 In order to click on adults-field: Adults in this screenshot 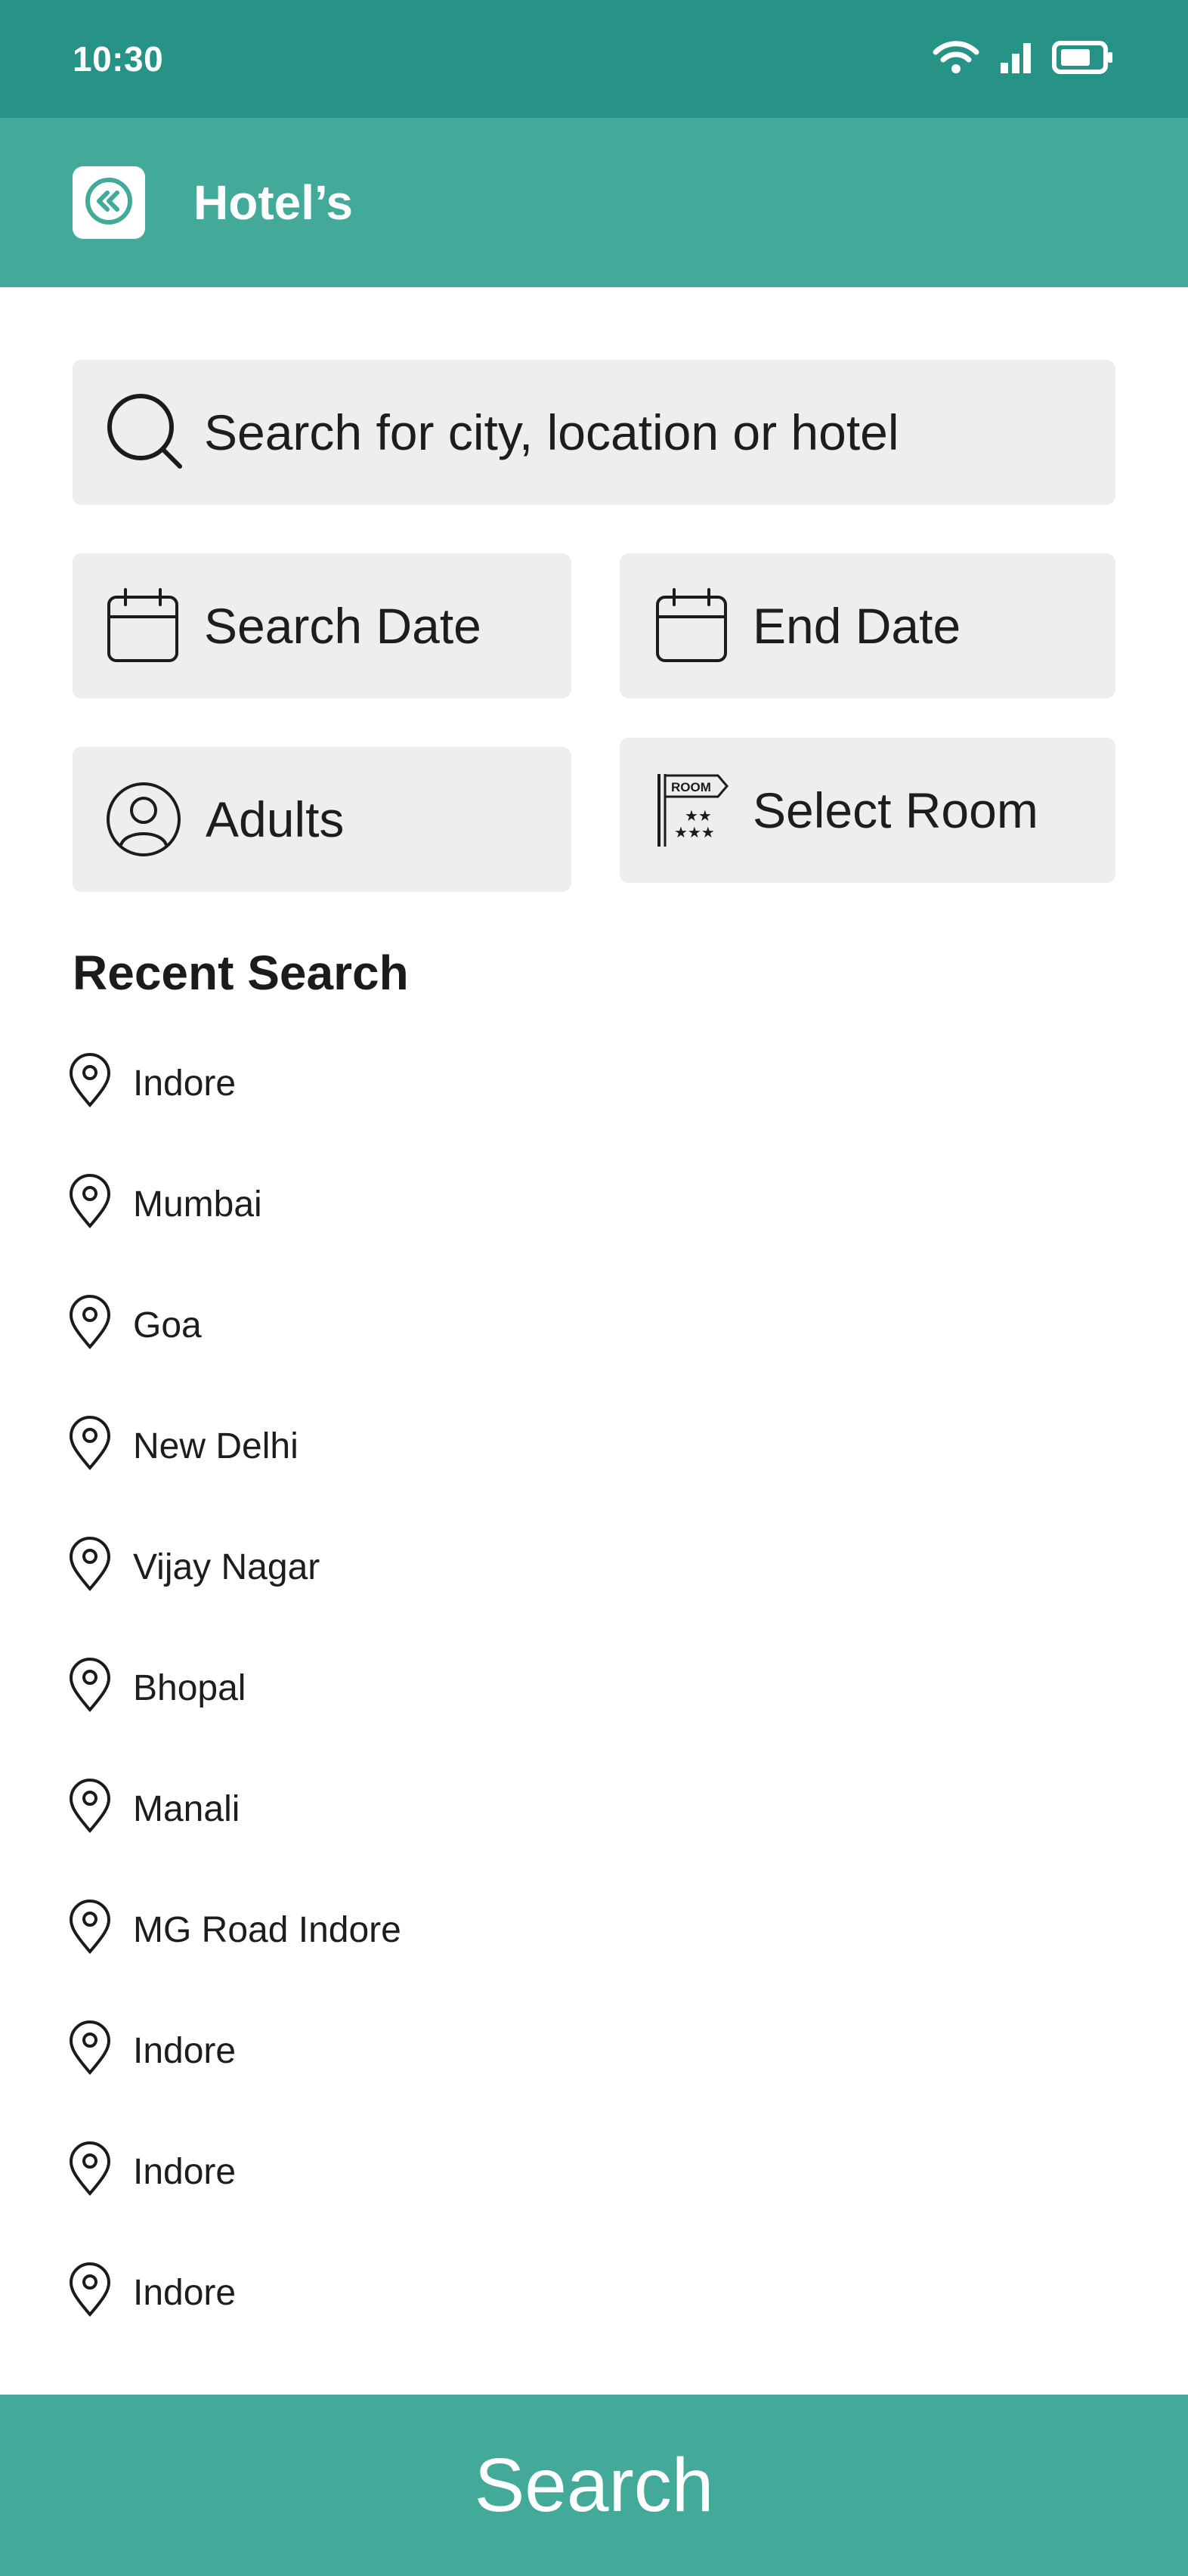, I will do `click(322, 820)`.